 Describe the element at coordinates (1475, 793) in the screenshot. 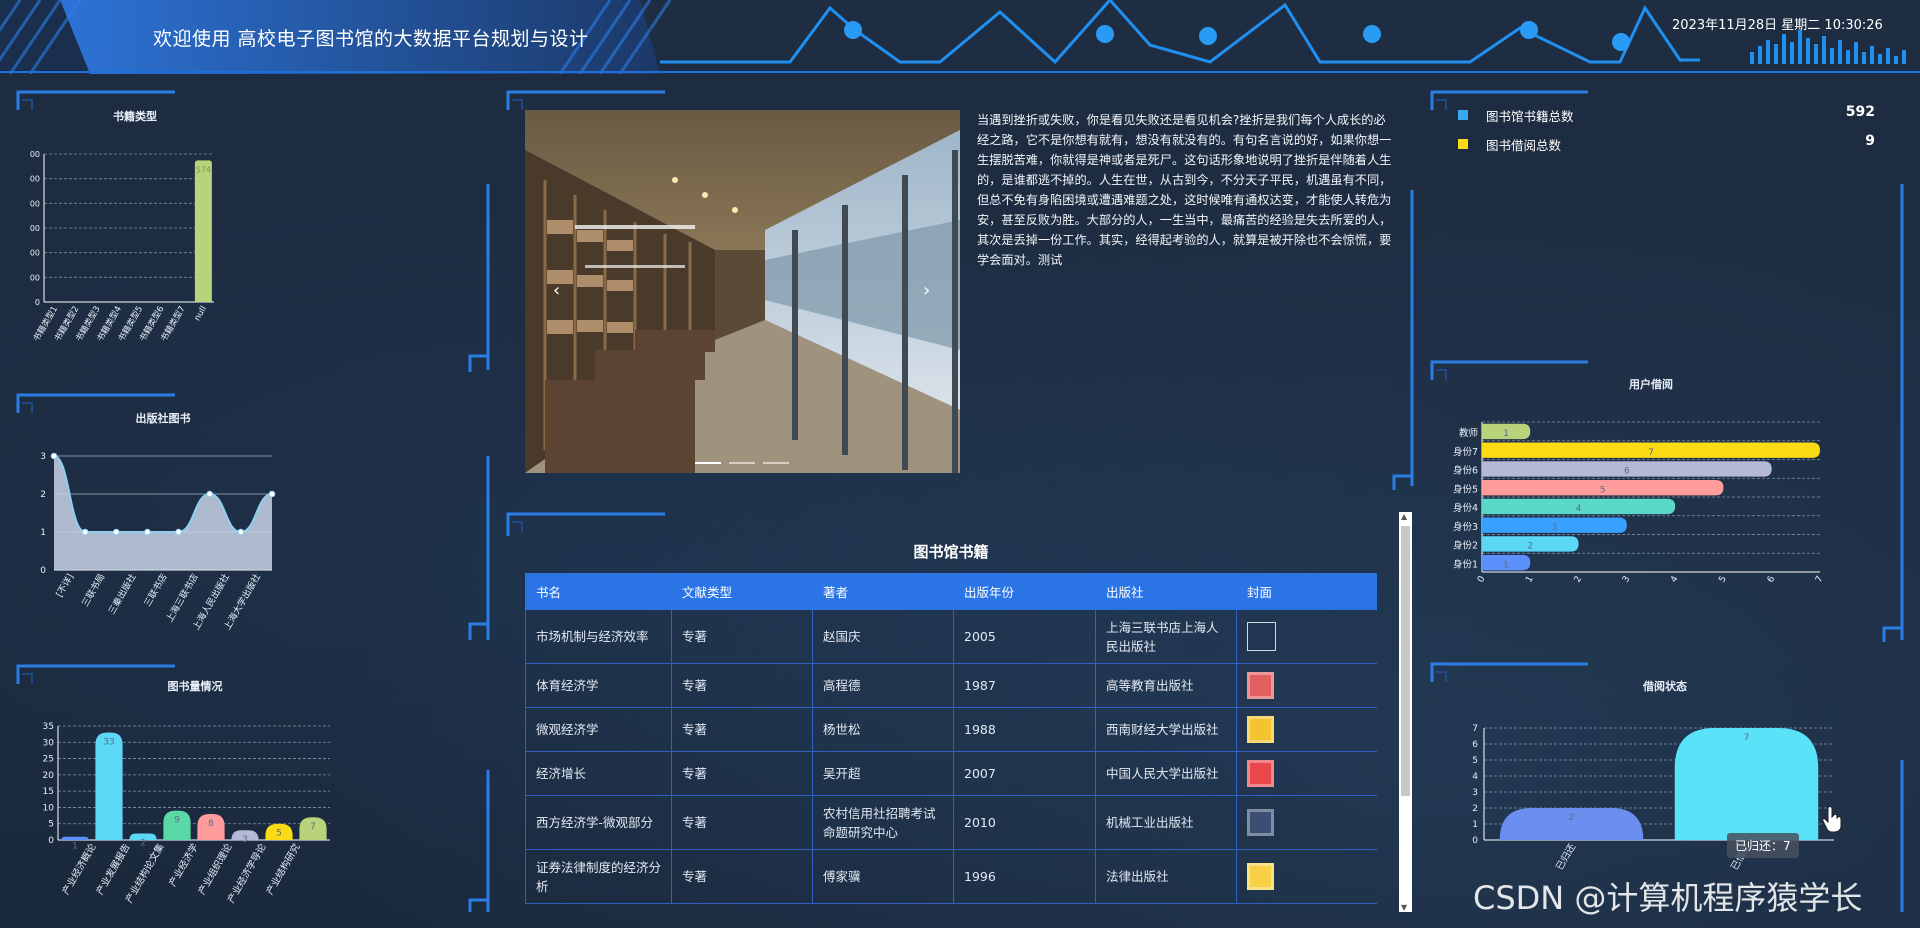

I see `y-tick-label: 3` at that location.